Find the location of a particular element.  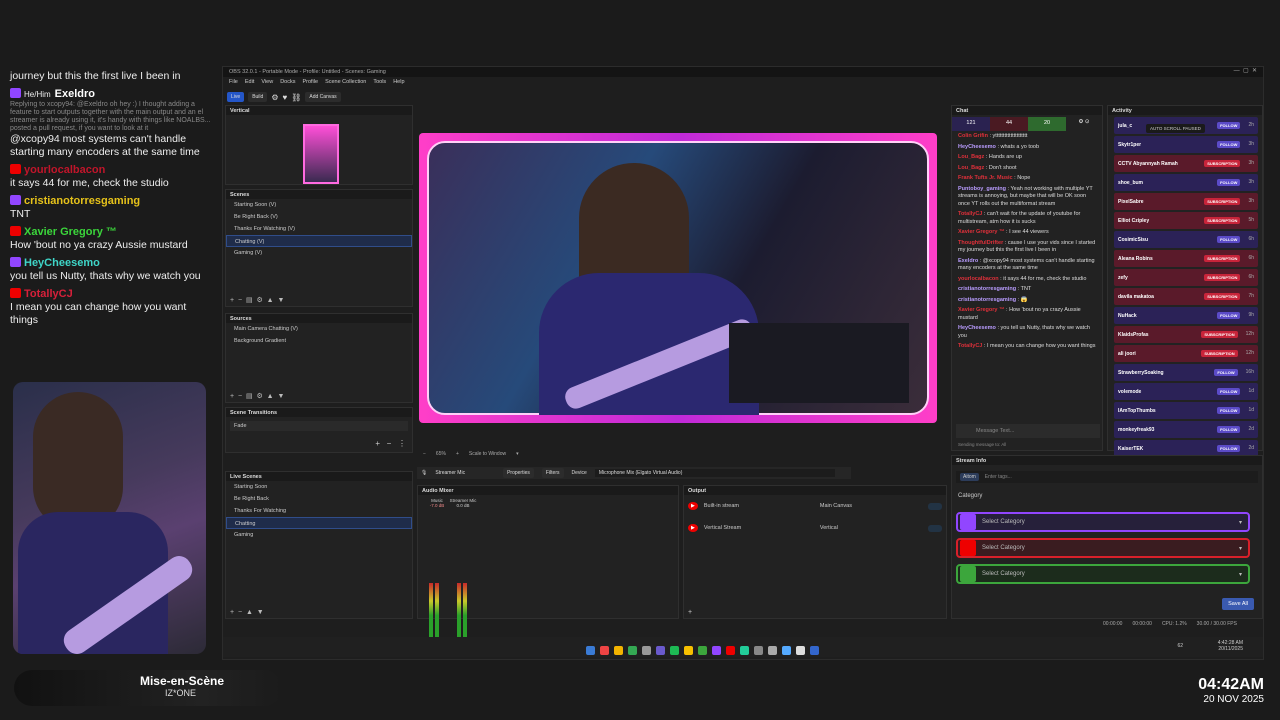

kick-category-select: Select Category ▾ is located at coordinates (1103, 574).